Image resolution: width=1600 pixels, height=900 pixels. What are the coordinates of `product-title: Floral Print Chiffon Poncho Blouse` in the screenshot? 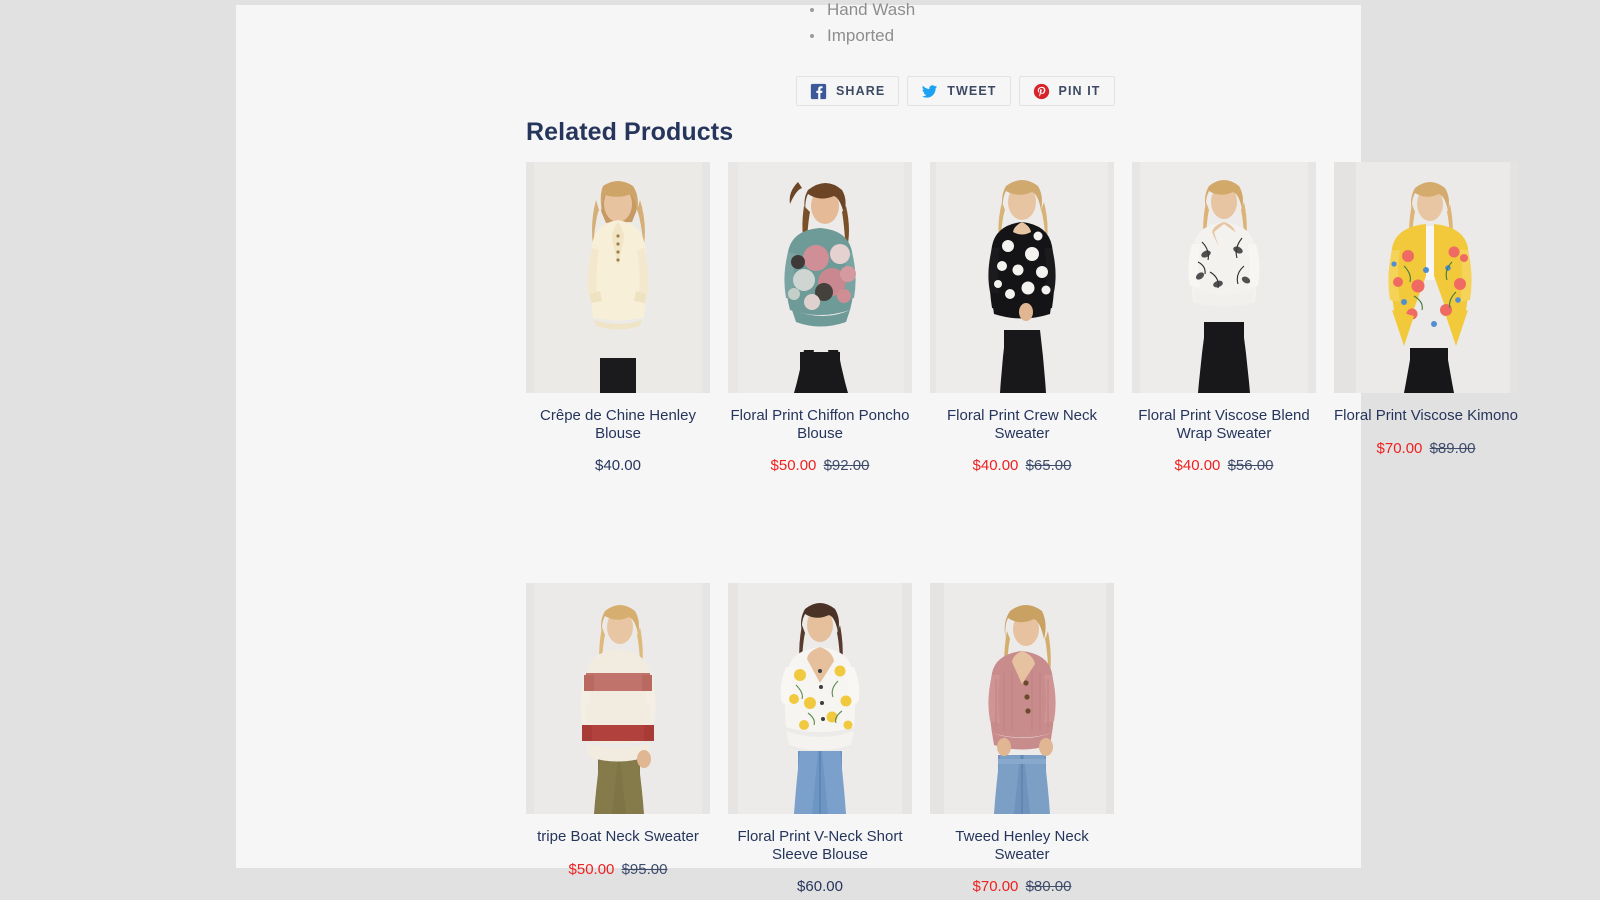 It's located at (820, 424).